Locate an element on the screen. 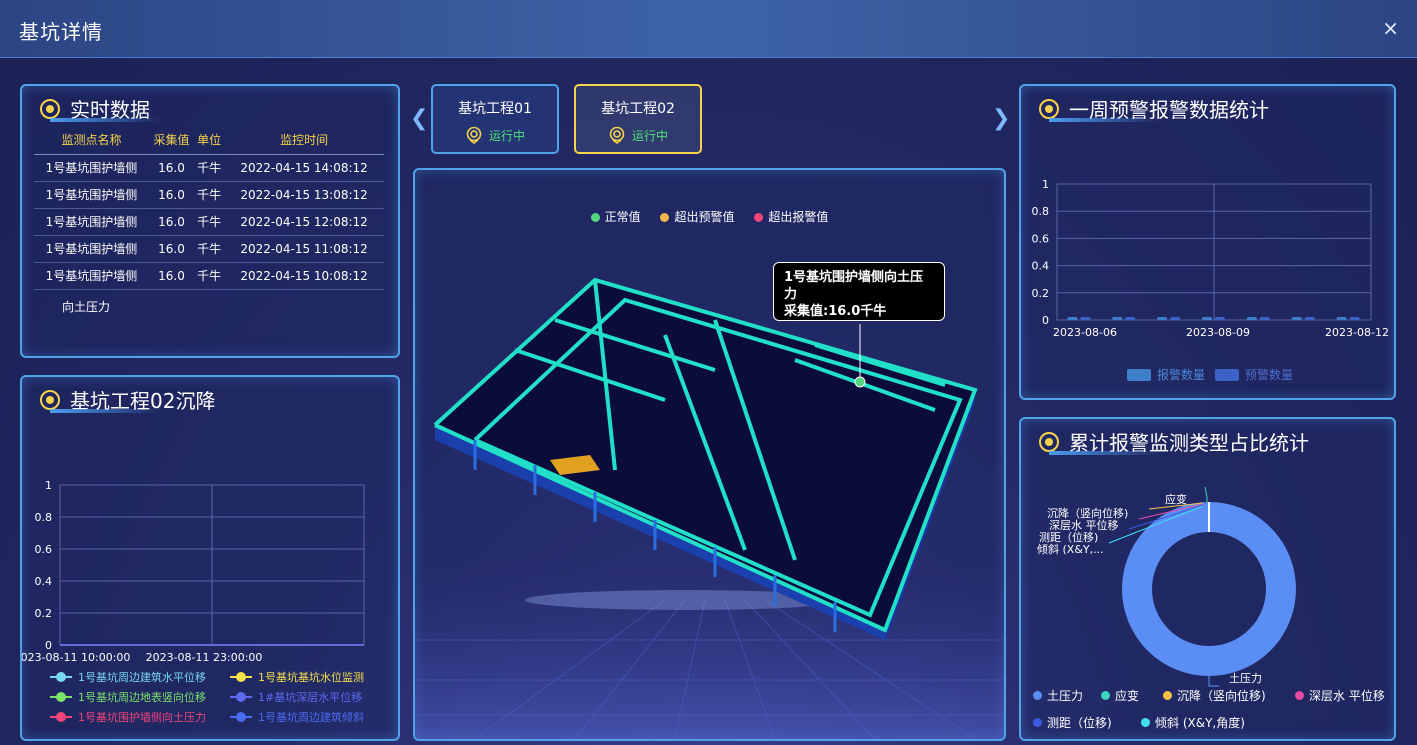  header-bar: 基坑详情 × is located at coordinates (708, 29).